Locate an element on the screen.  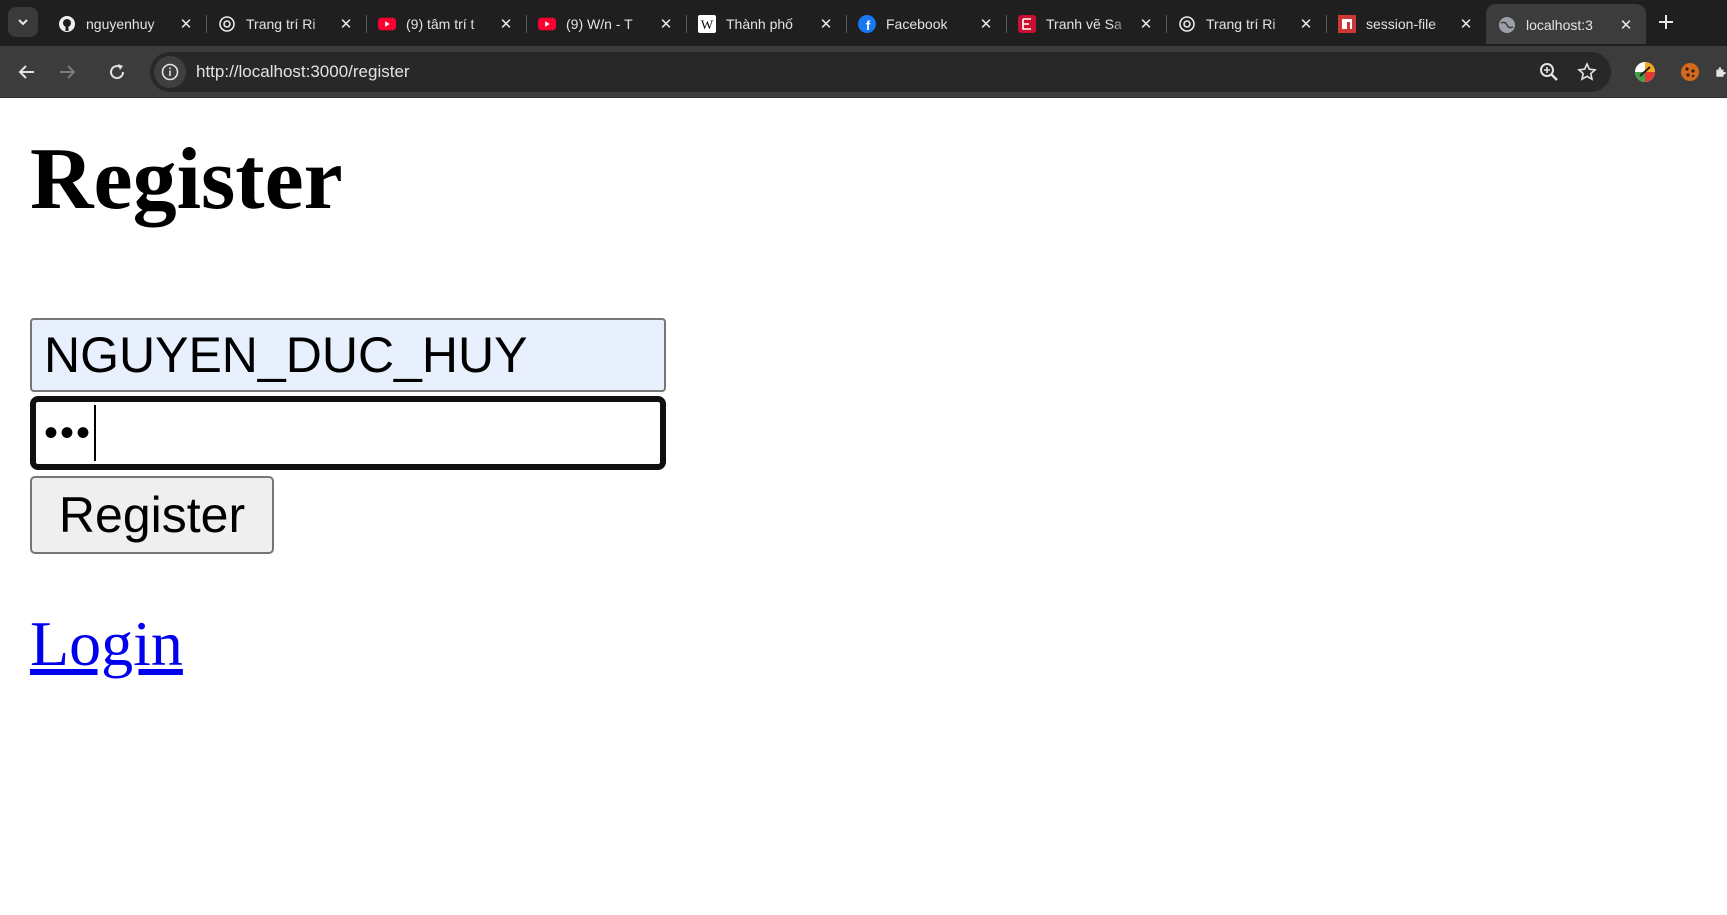
arrow-left-icon is located at coordinates (26, 72).